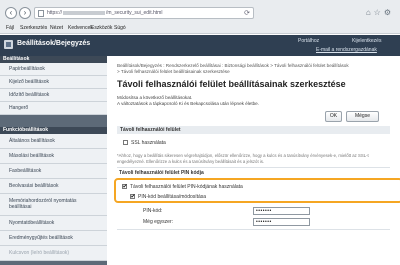 This screenshot has width=400, height=265. Describe the element at coordinates (153, 211) in the screenshot. I see `pin-label: PIN-kód:` at that location.